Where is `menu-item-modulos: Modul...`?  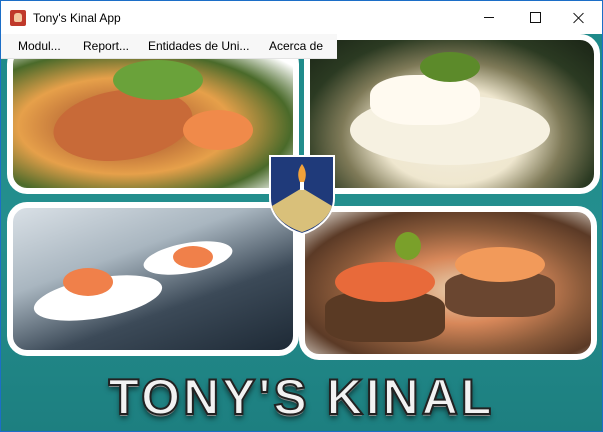
menu-item-modulos: Modul... is located at coordinates (39, 46).